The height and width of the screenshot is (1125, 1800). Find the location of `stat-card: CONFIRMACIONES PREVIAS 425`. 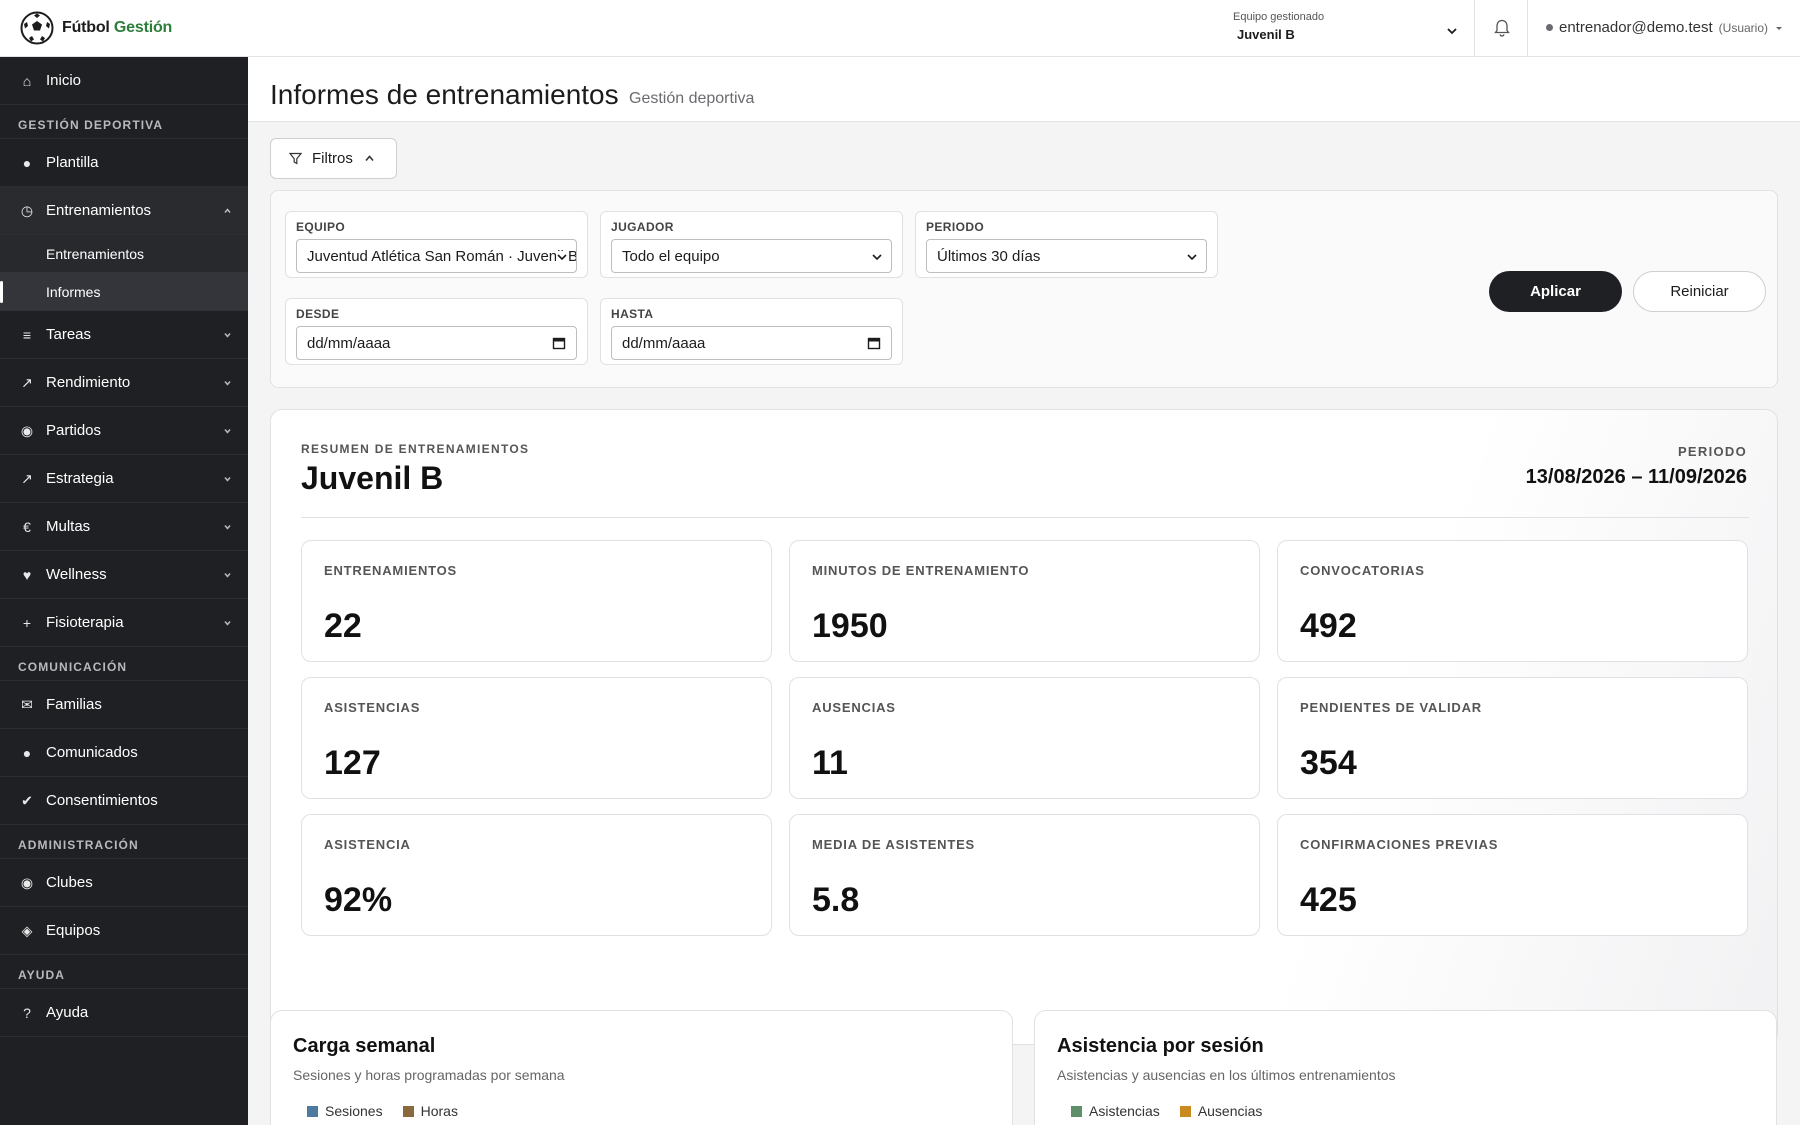

stat-card: CONFIRMACIONES PREVIAS 425 is located at coordinates (1512, 875).